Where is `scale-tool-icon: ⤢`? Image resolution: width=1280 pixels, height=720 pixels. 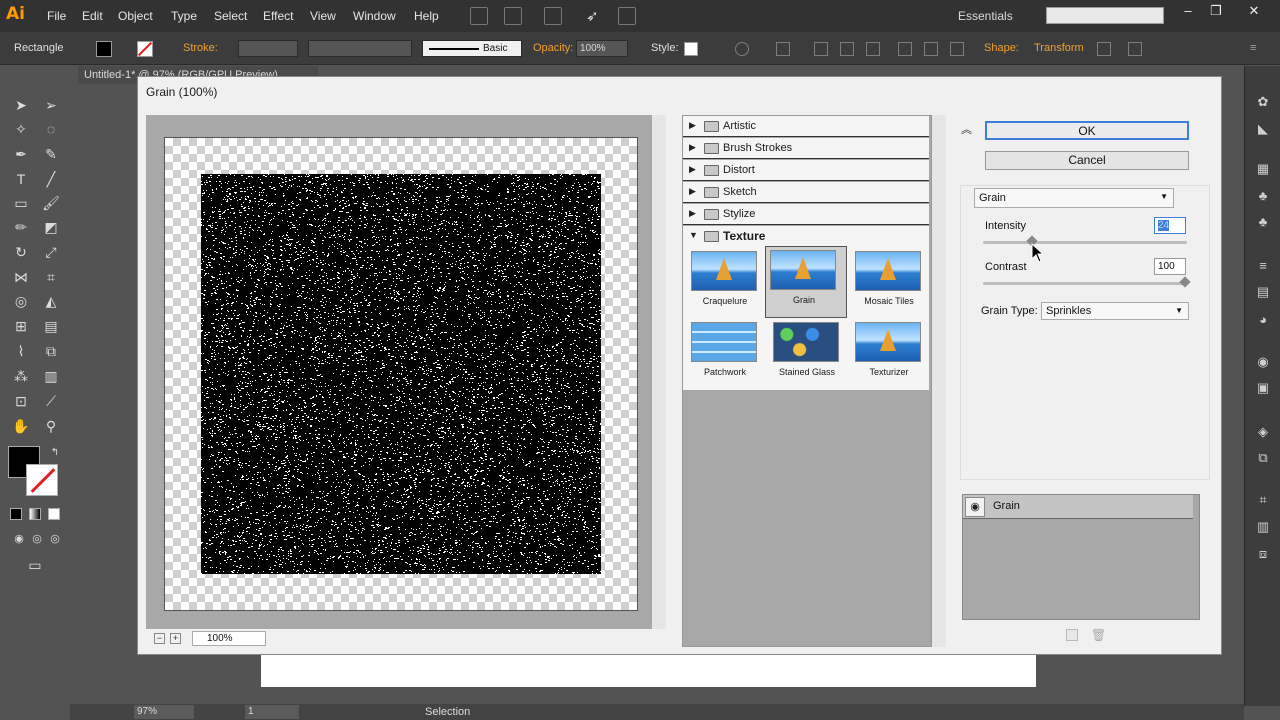 scale-tool-icon: ⤢ is located at coordinates (51, 252).